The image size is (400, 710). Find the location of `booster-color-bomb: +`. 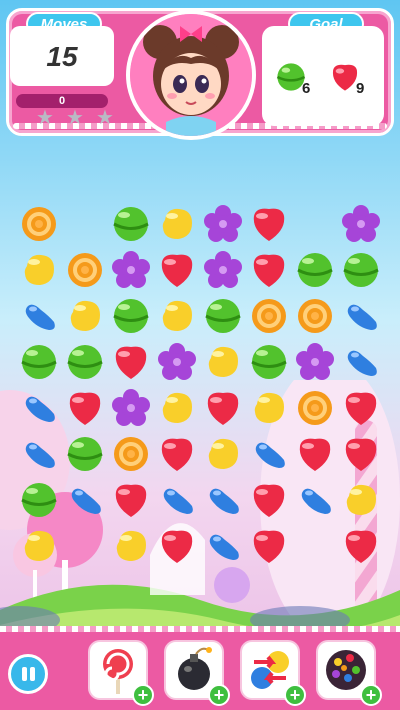

booster-color-bomb: + is located at coordinates (349, 673).